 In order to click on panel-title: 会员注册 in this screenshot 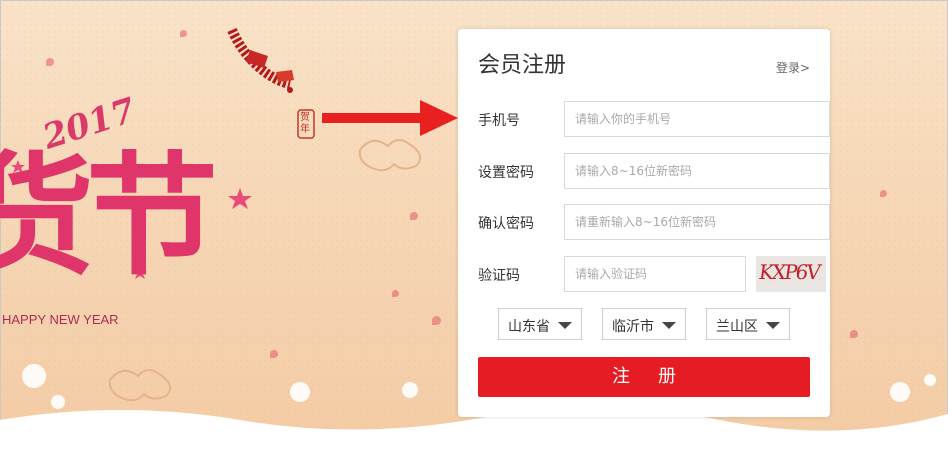, I will do `click(522, 65)`.